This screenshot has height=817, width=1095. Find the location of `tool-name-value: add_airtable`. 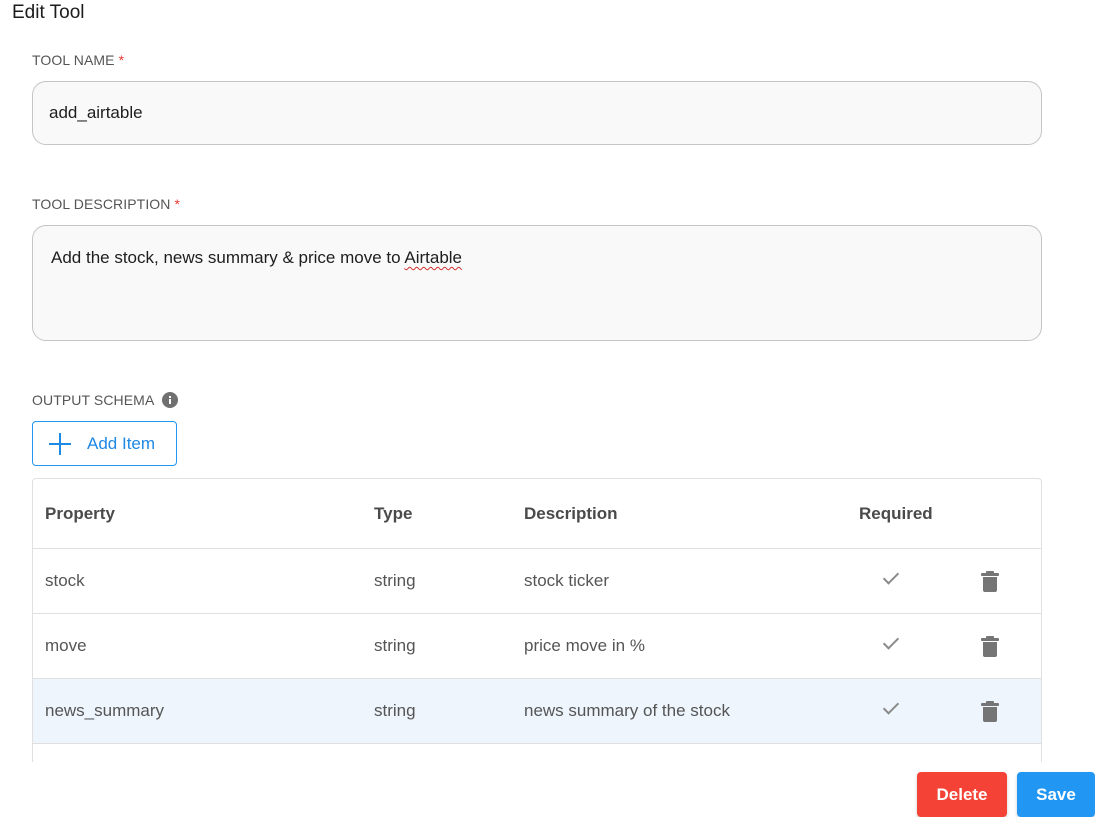

tool-name-value: add_airtable is located at coordinates (96, 112).